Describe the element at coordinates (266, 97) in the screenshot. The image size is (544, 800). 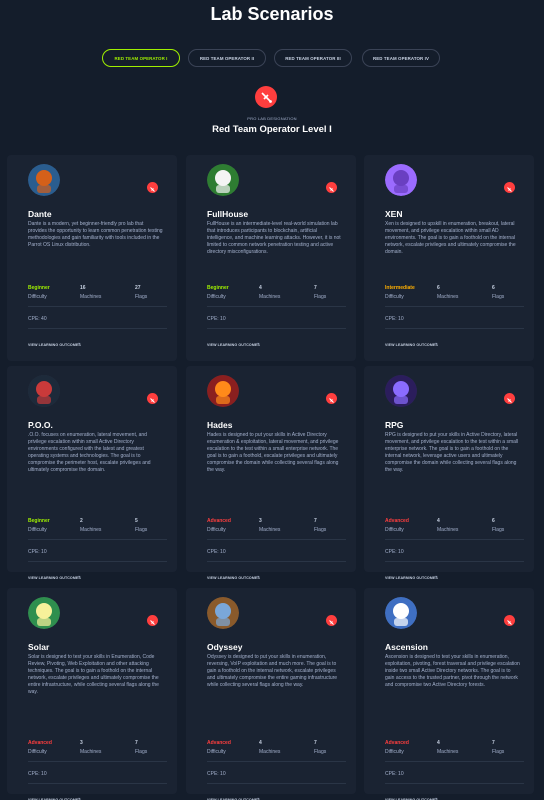
I see `pro-lab-icon` at that location.